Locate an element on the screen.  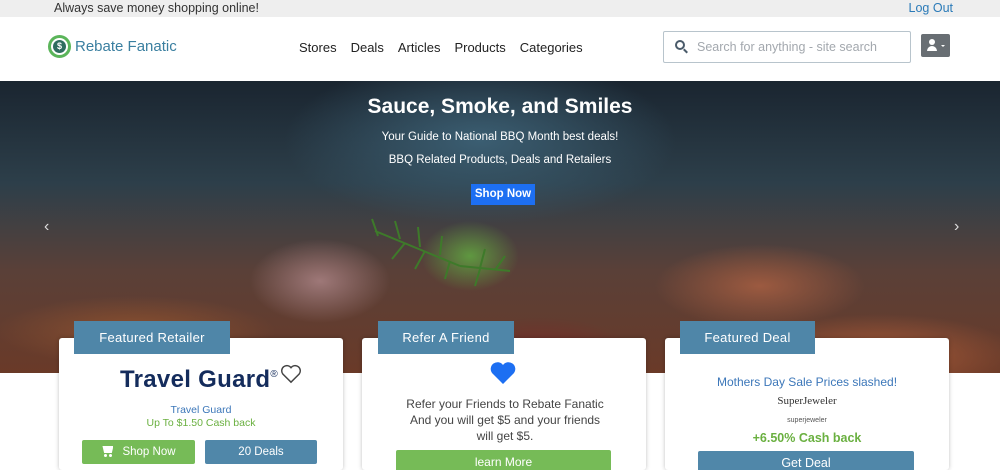
hero-shop-now-button: Shop Now is located at coordinates (503, 194).